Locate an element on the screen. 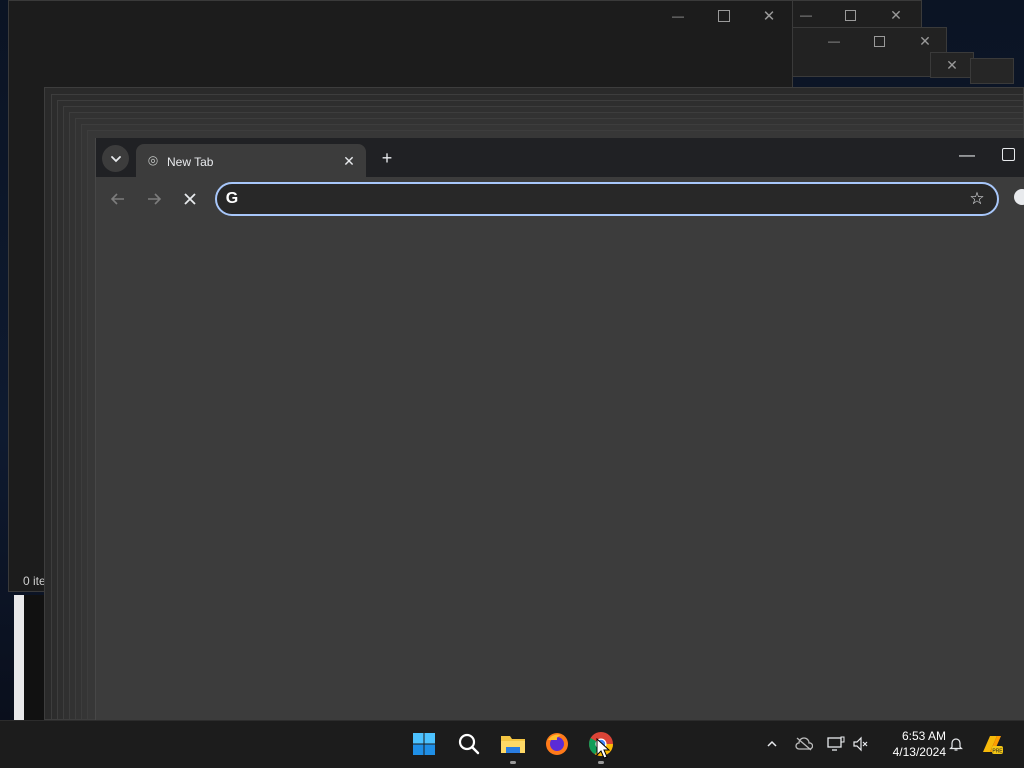 The image size is (1024, 768). google-logo-icon: G is located at coordinates (232, 198).